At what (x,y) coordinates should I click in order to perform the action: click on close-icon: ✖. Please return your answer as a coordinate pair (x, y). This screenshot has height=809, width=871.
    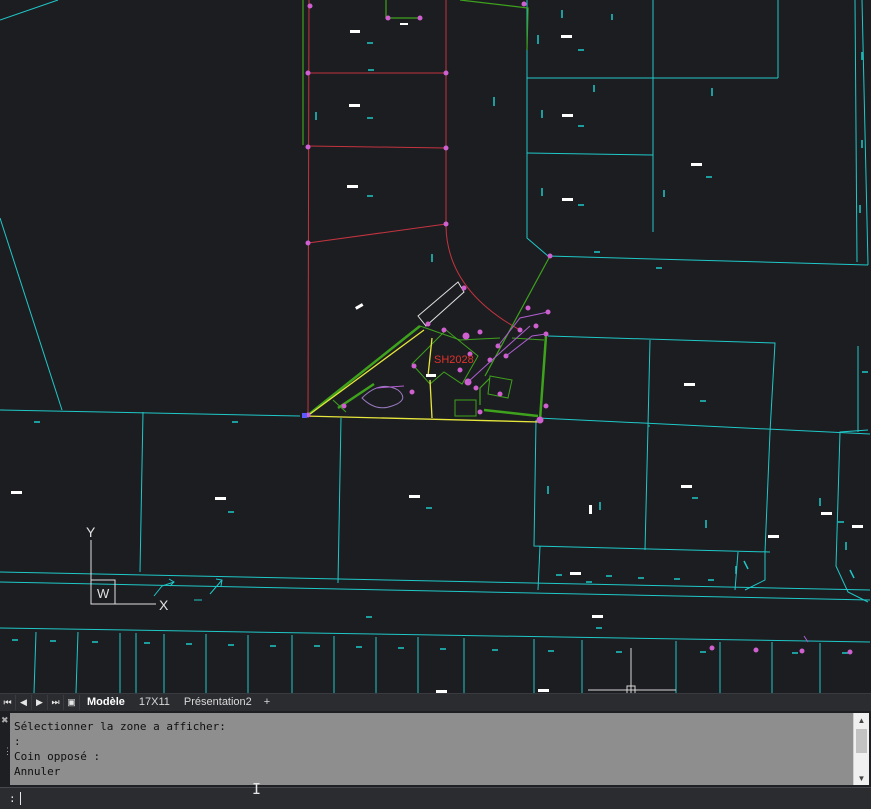
    Looking at the image, I should click on (5, 720).